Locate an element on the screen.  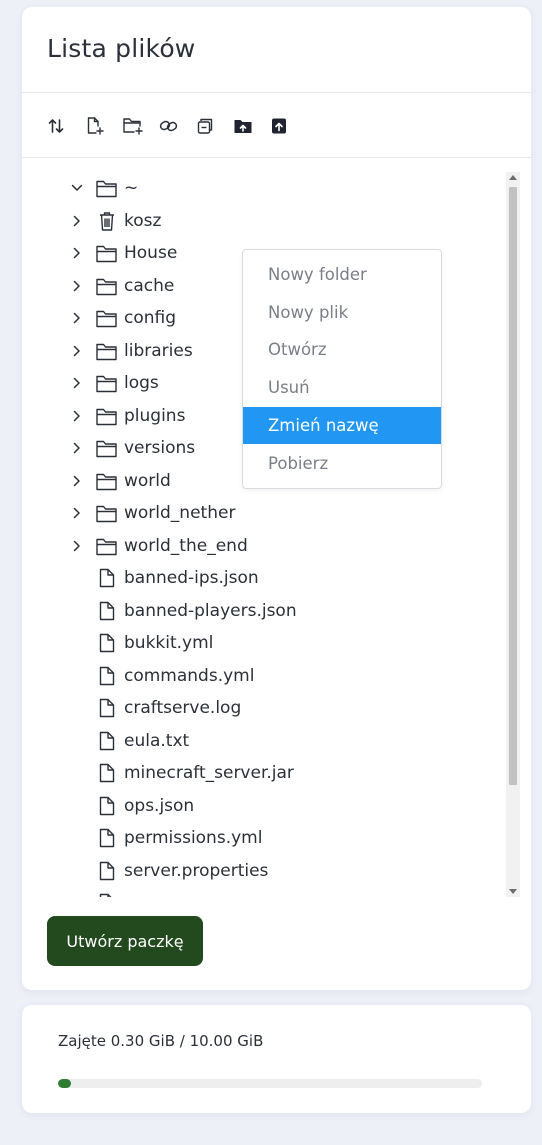
file-row: craftserve.log is located at coordinates (274, 708).